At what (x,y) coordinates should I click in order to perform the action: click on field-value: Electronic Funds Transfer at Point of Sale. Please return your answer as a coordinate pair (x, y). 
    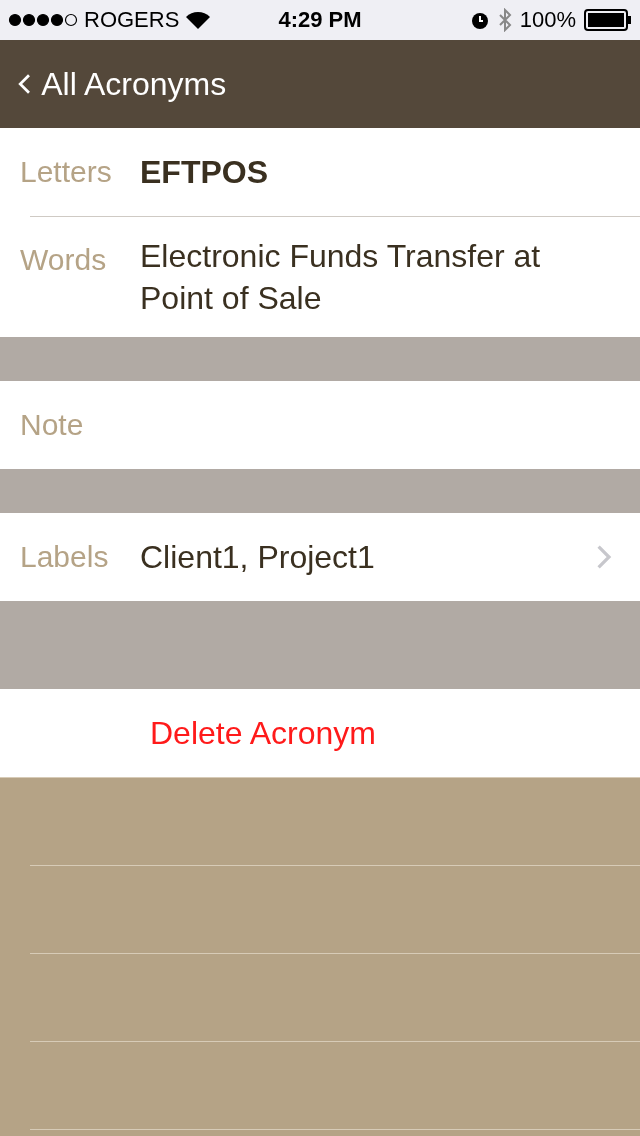
    Looking at the image, I should click on (341, 277).